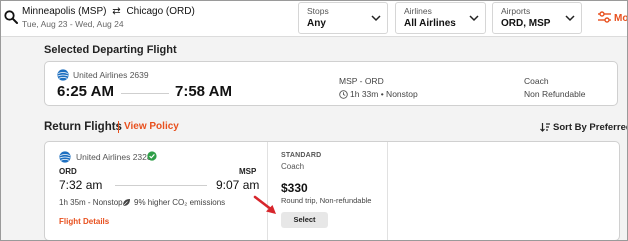  Describe the element at coordinates (536, 81) in the screenshot. I see `cabin-class: Coach` at that location.